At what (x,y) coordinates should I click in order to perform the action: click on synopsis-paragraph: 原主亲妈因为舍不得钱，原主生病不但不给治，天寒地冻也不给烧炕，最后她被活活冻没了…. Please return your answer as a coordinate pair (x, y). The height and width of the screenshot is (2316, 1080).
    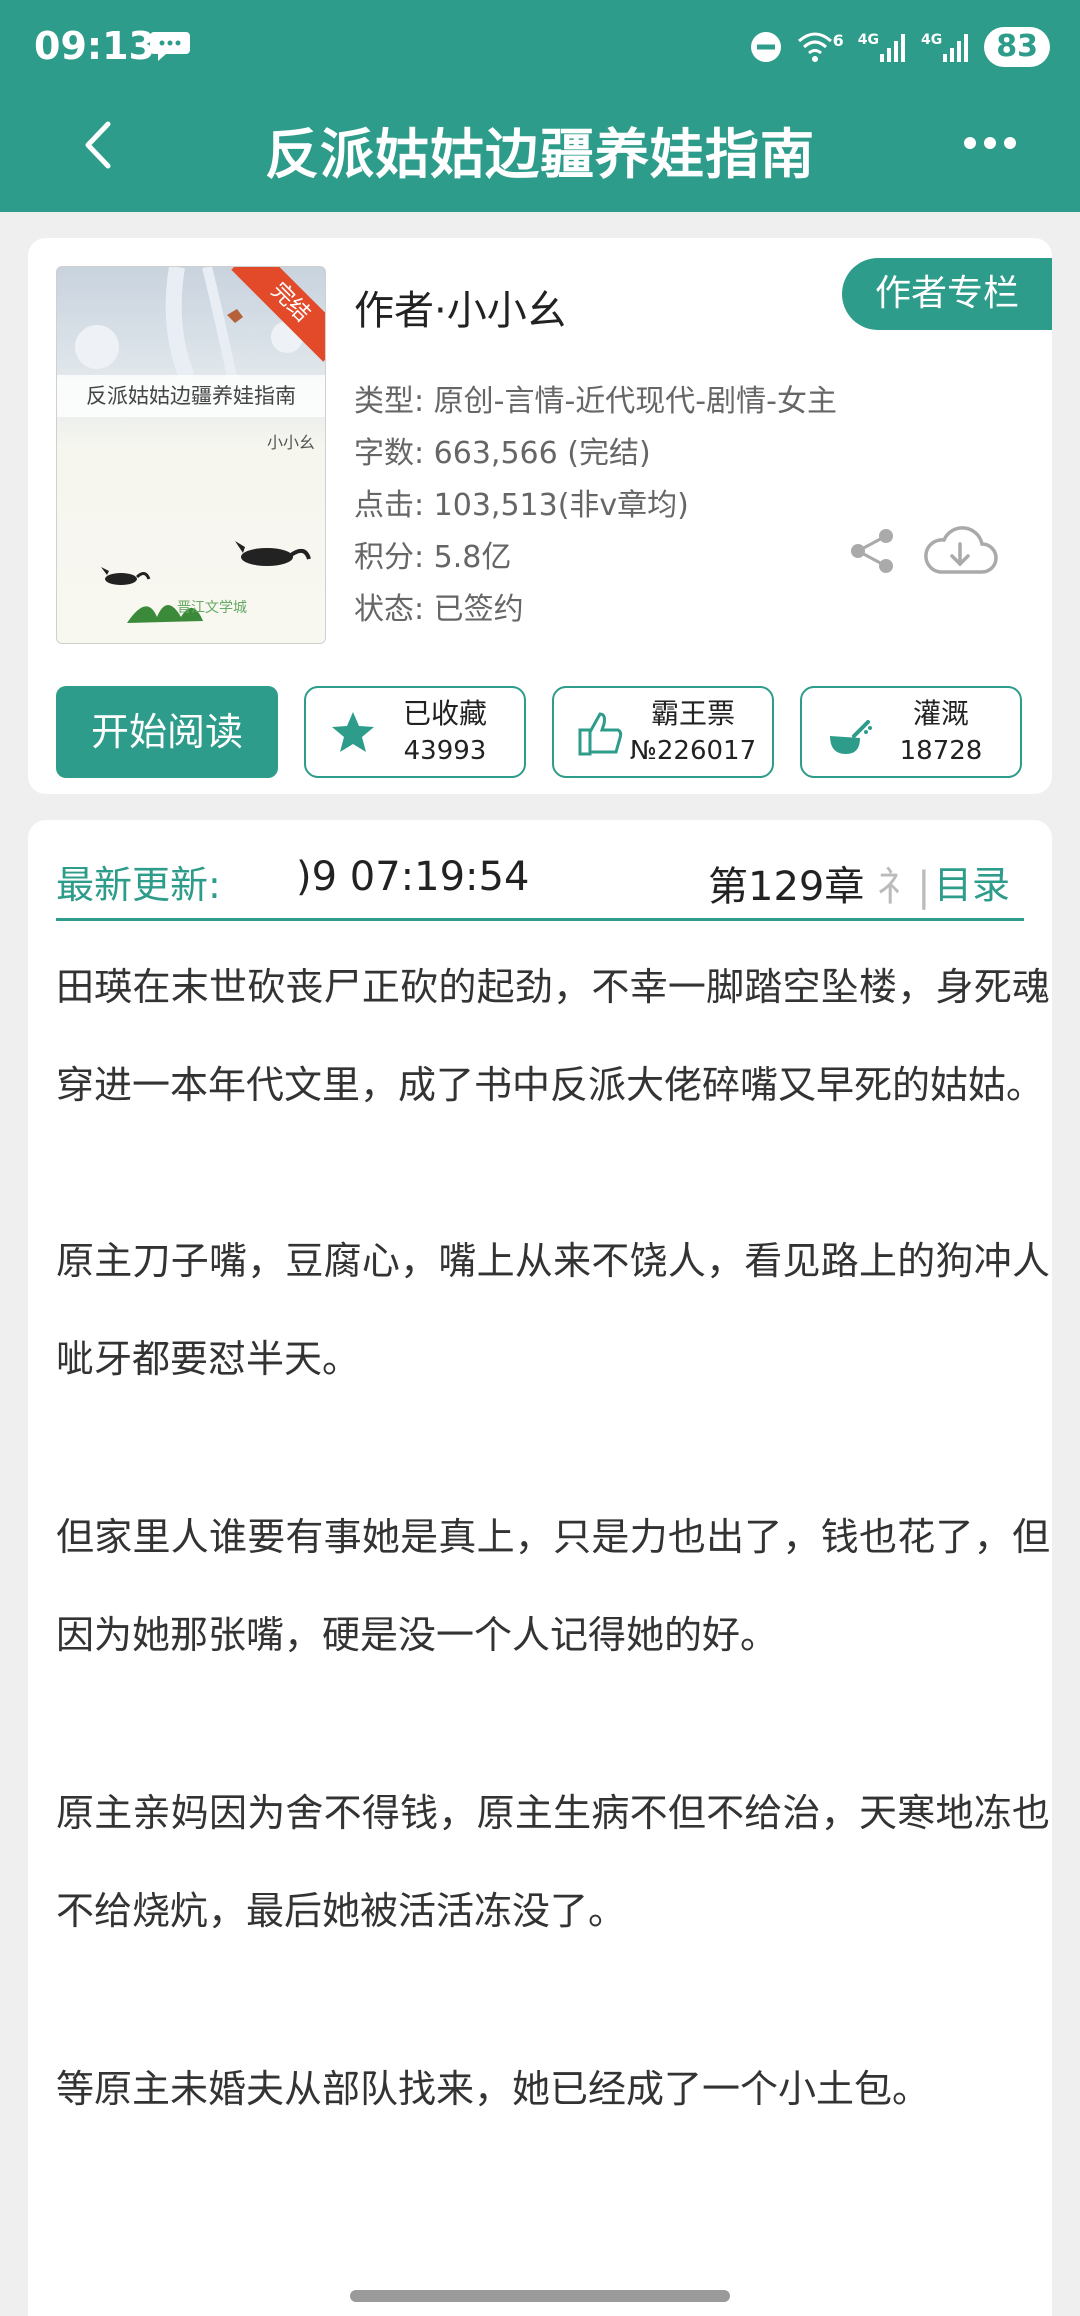
    Looking at the image, I should click on (553, 1862).